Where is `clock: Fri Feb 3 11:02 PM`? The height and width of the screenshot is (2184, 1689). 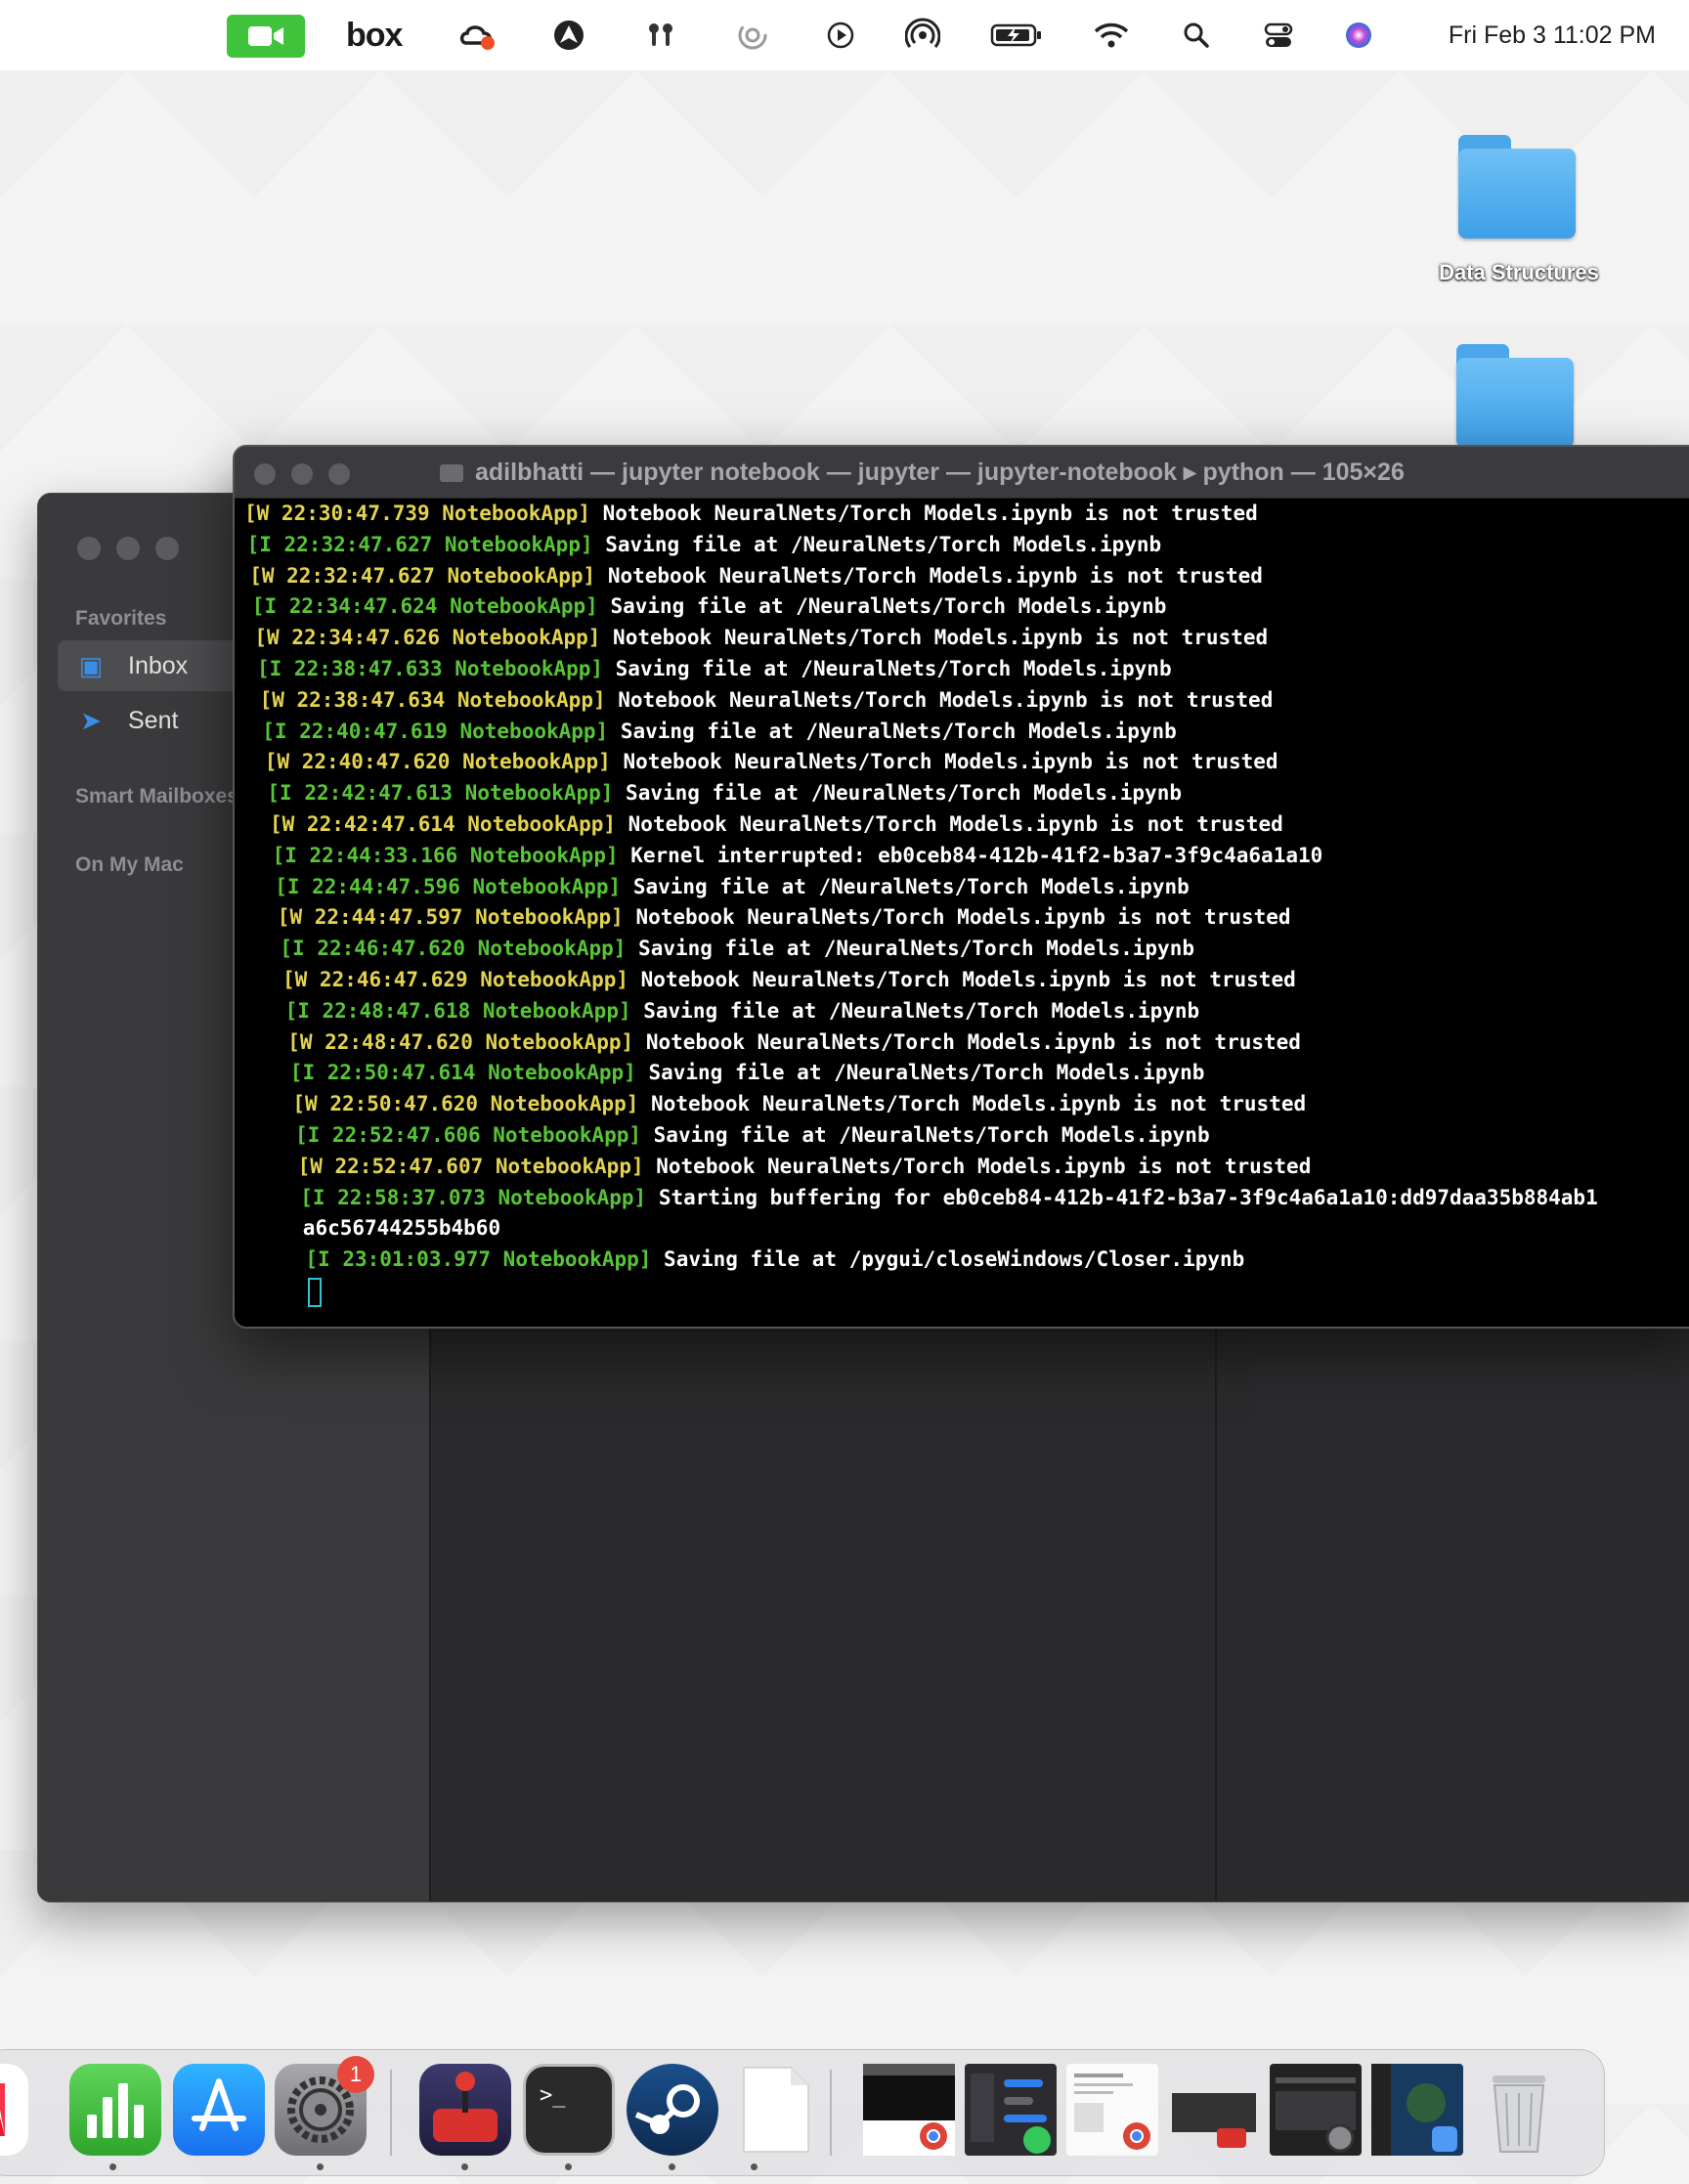 clock: Fri Feb 3 11:02 PM is located at coordinates (1552, 35).